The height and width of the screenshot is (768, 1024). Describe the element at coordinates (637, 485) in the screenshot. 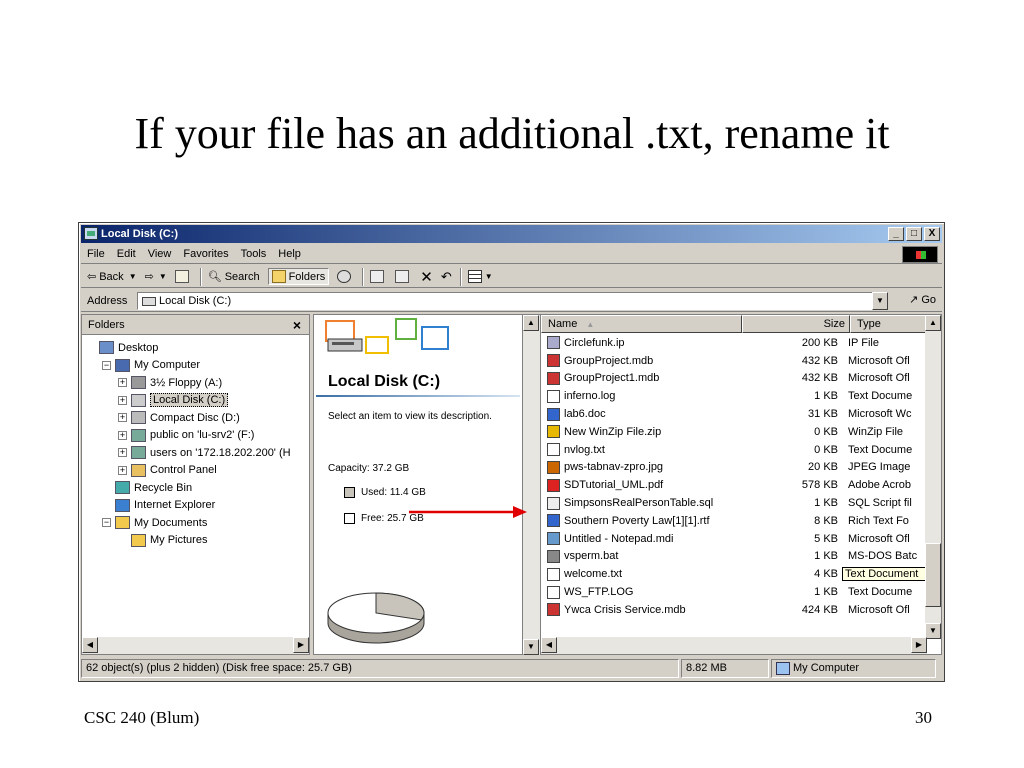

I see `file-name-cell: SDTutorial_UML.pdf` at that location.